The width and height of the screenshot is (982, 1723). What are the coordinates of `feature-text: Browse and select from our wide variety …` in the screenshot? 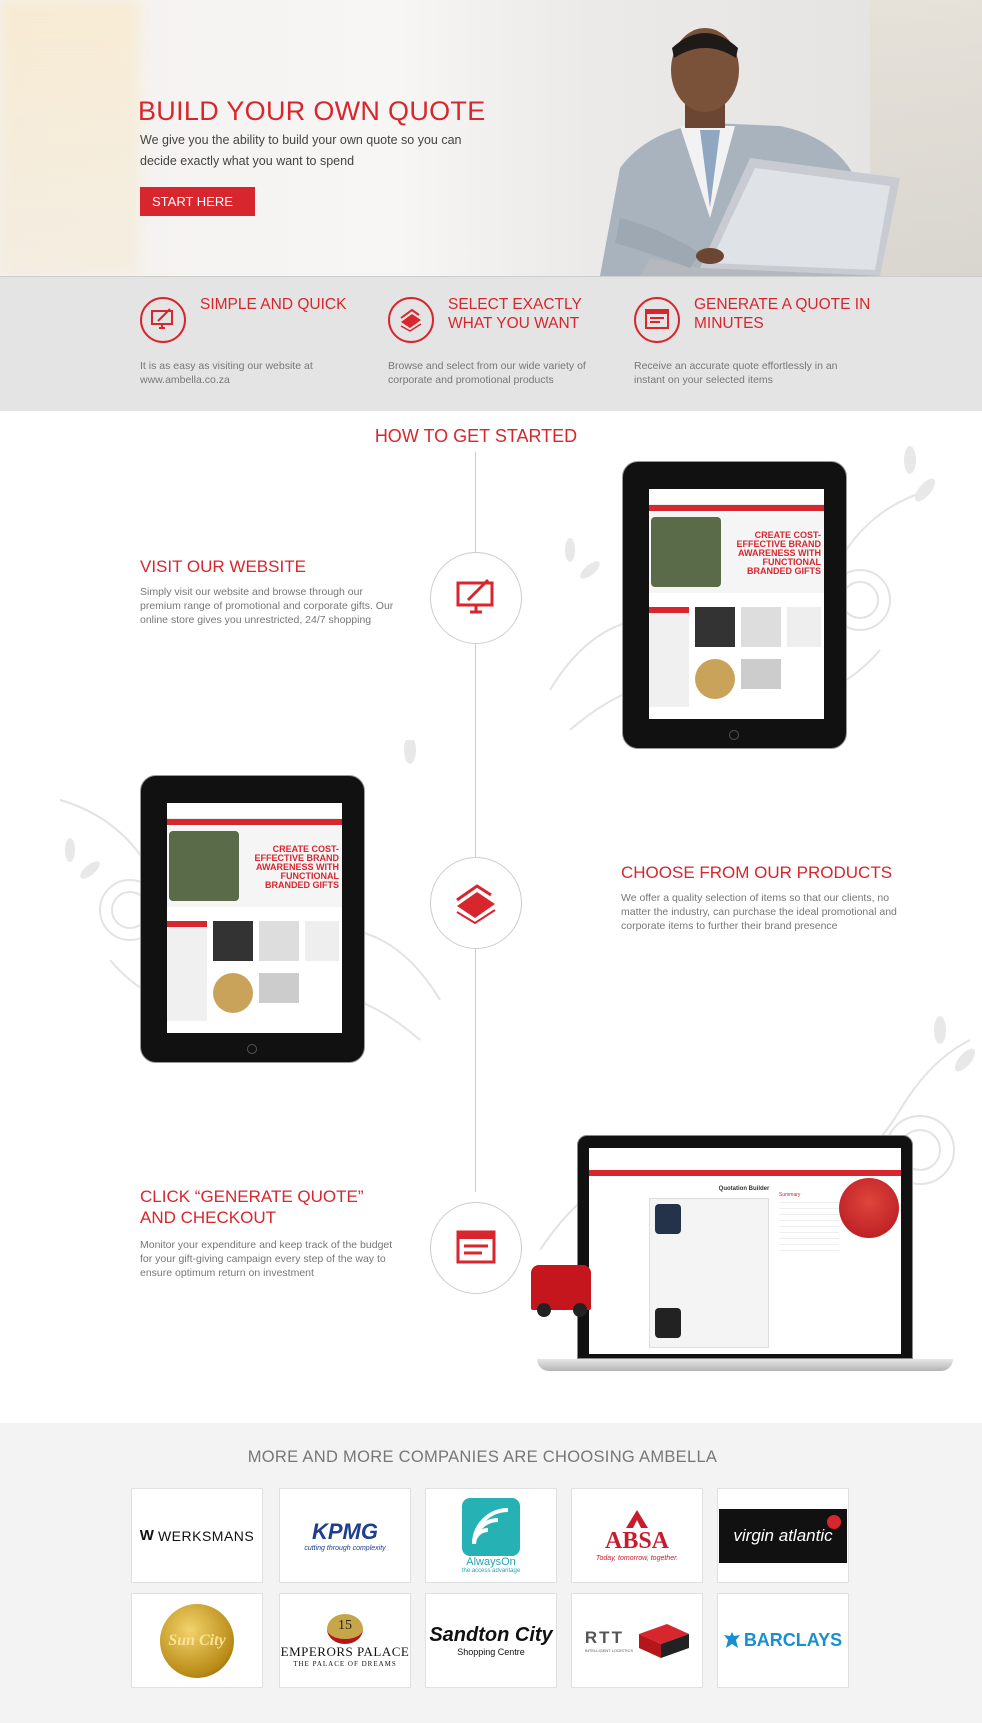 It's located at (487, 373).